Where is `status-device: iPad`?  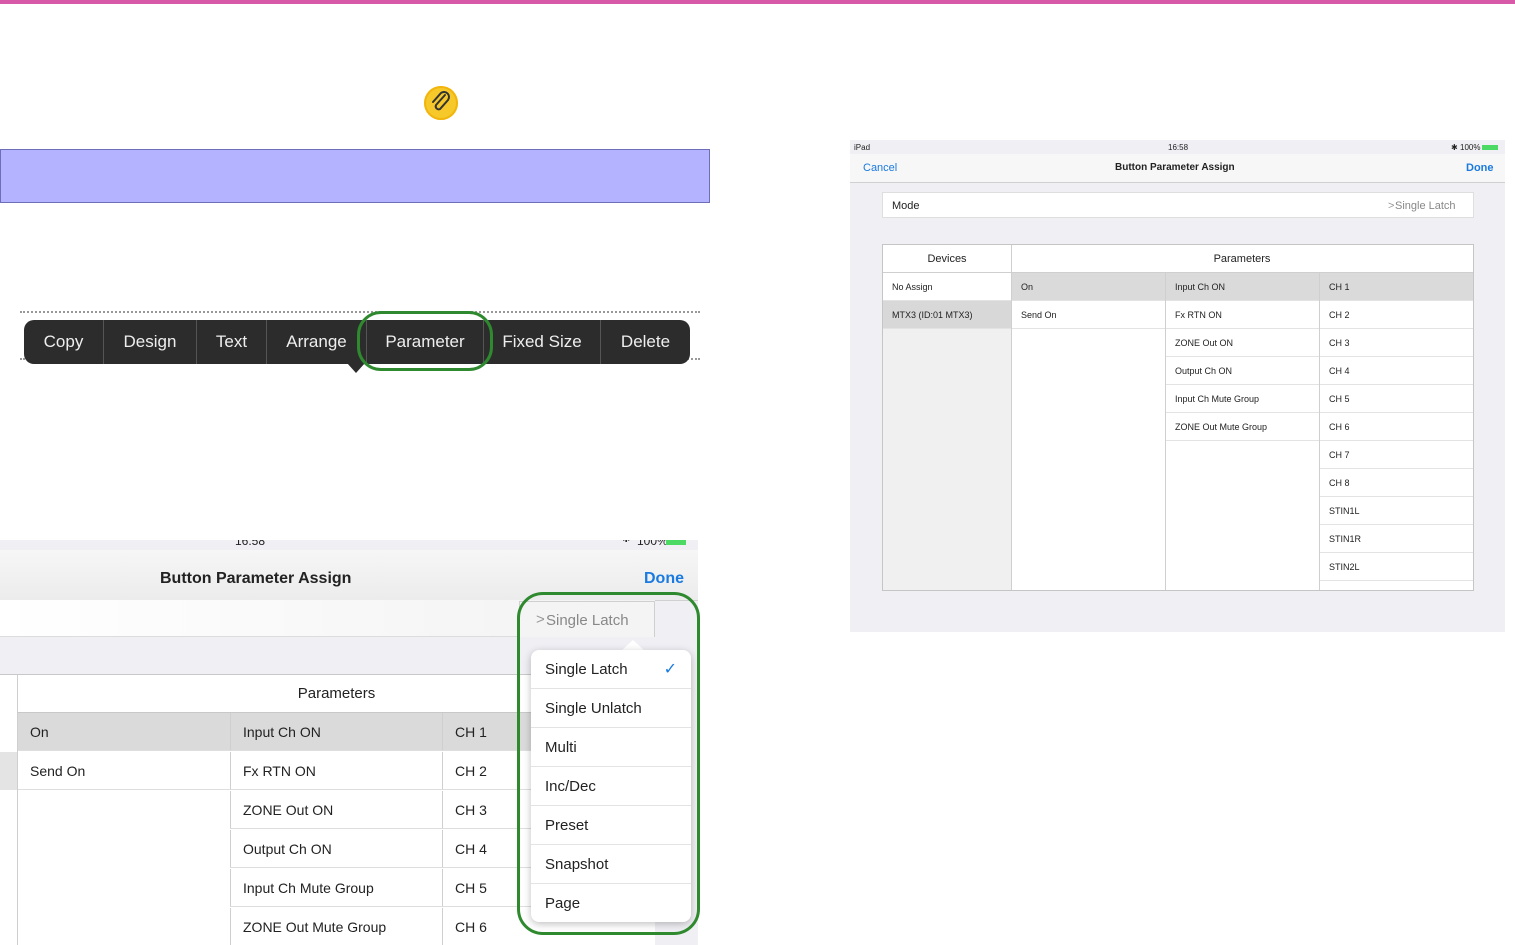
status-device: iPad is located at coordinates (862, 147).